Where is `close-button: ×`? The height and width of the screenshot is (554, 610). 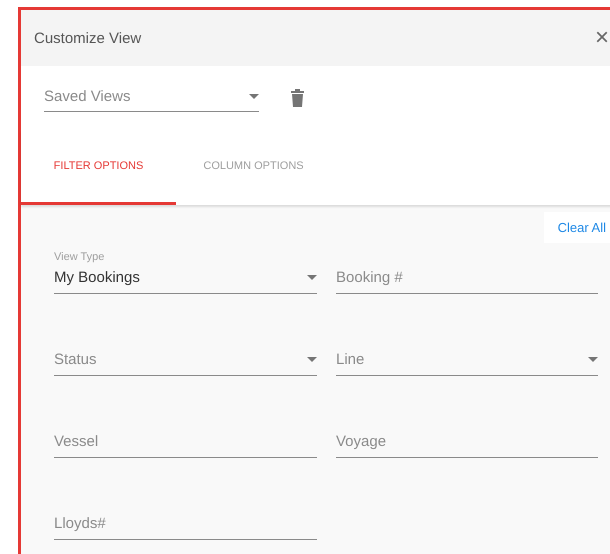 close-button: × is located at coordinates (600, 38).